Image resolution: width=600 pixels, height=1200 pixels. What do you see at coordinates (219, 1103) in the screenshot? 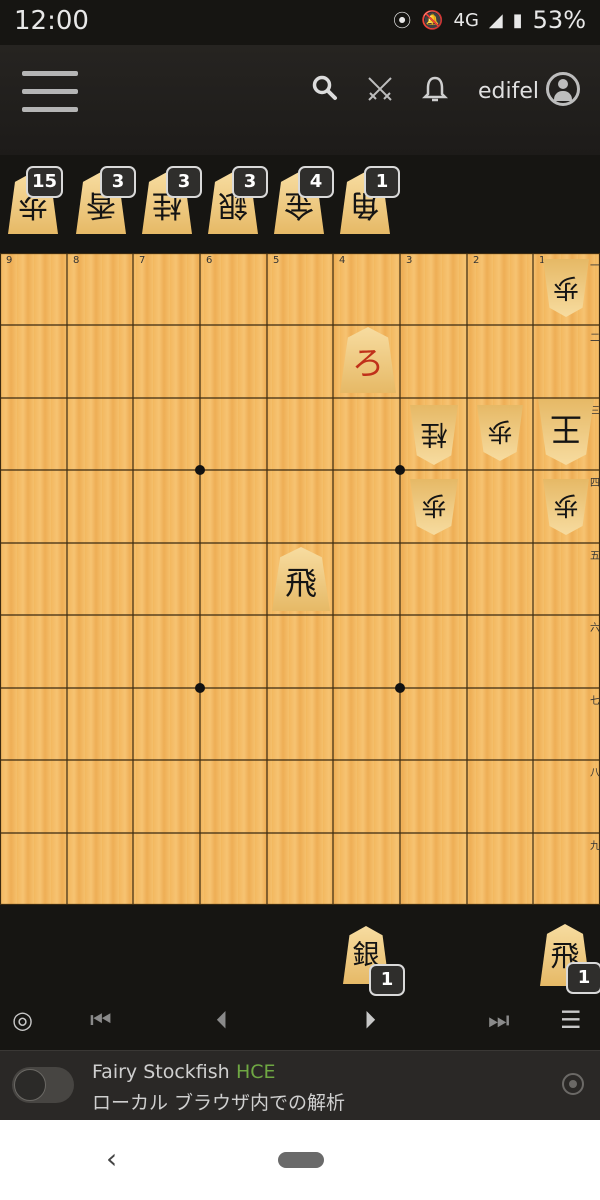
I see `engine-description: ローカル ブラウザ内での解析` at bounding box center [219, 1103].